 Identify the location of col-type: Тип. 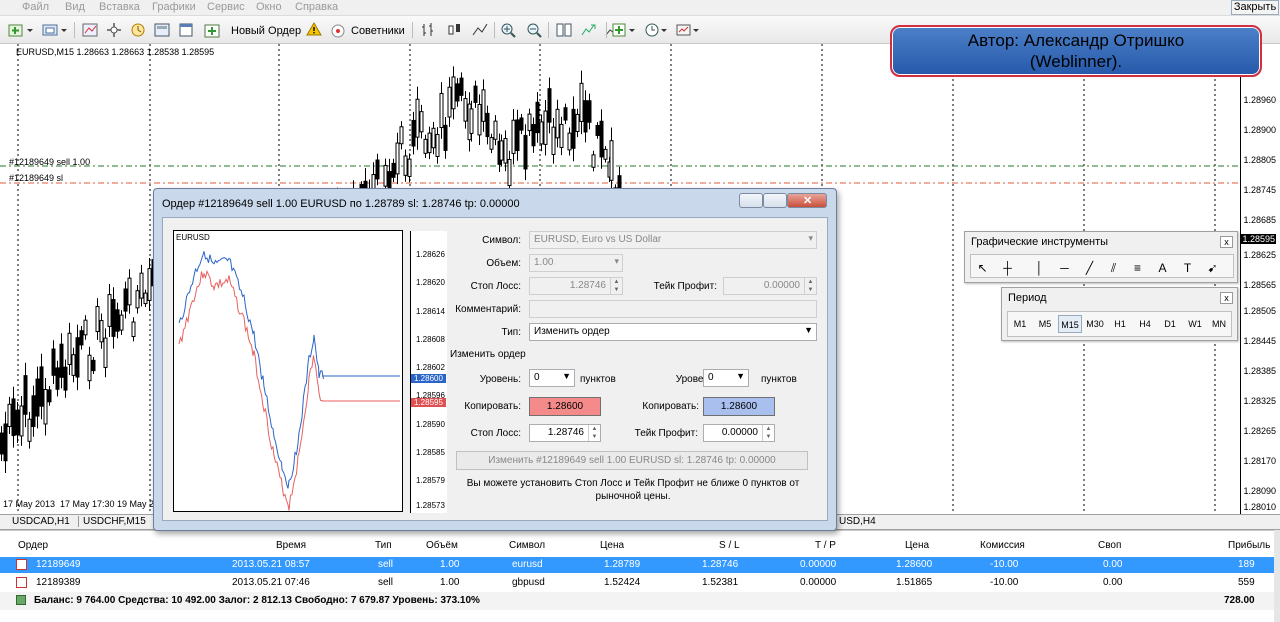
(383, 545).